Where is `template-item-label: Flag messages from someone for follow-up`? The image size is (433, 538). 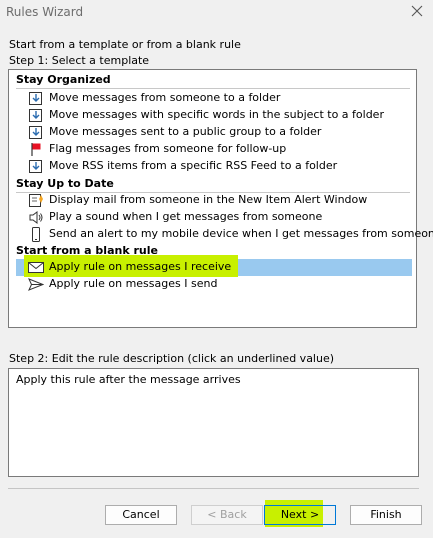
template-item-label: Flag messages from someone for follow-up is located at coordinates (168, 148).